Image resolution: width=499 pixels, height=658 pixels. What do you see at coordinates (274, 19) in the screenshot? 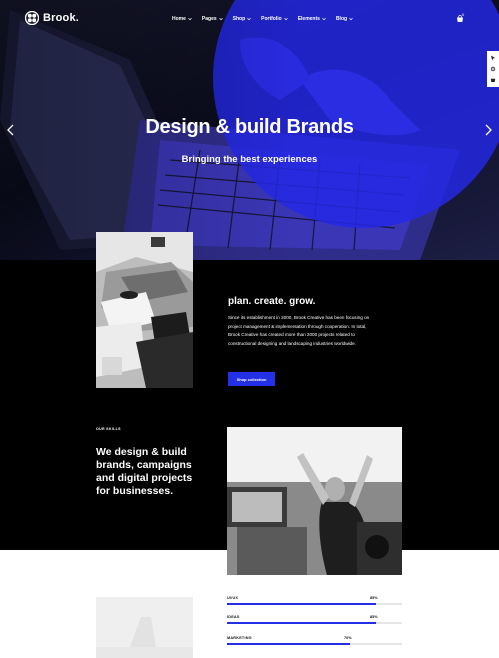
I see `menu-item-portfolio: Portfolio` at bounding box center [274, 19].